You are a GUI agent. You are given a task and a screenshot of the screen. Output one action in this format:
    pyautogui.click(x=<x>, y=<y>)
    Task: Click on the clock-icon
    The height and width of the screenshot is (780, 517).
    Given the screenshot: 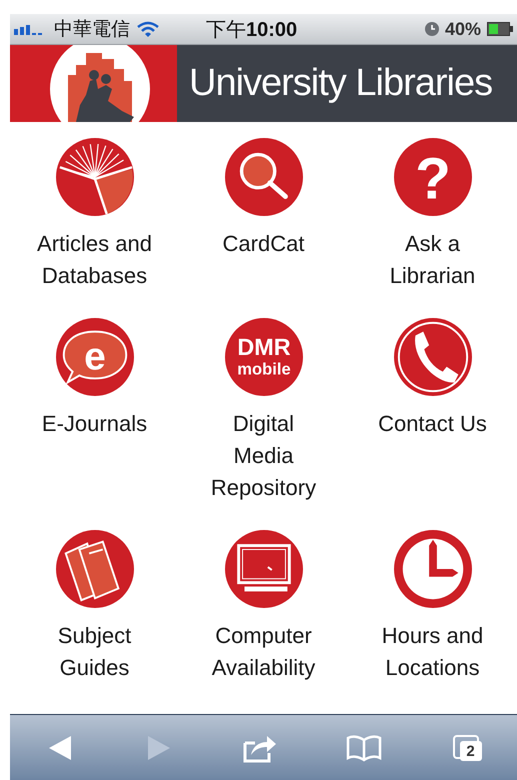 What is the action you would take?
    pyautogui.click(x=433, y=569)
    